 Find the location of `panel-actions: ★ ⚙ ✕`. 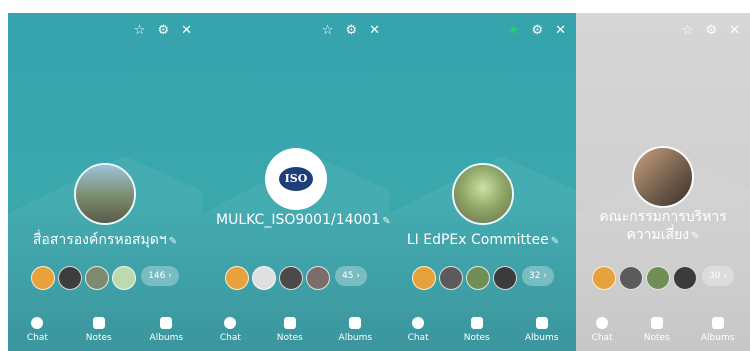

panel-actions: ★ ⚙ ✕ is located at coordinates (537, 31).